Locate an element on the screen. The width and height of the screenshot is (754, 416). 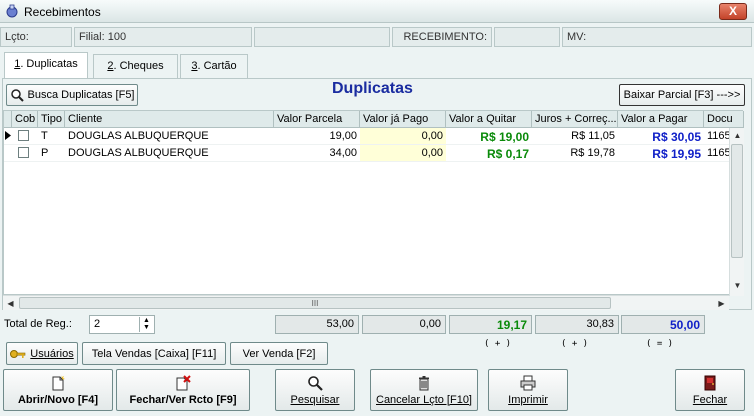
current-row-indicator is located at coordinates (8, 136).